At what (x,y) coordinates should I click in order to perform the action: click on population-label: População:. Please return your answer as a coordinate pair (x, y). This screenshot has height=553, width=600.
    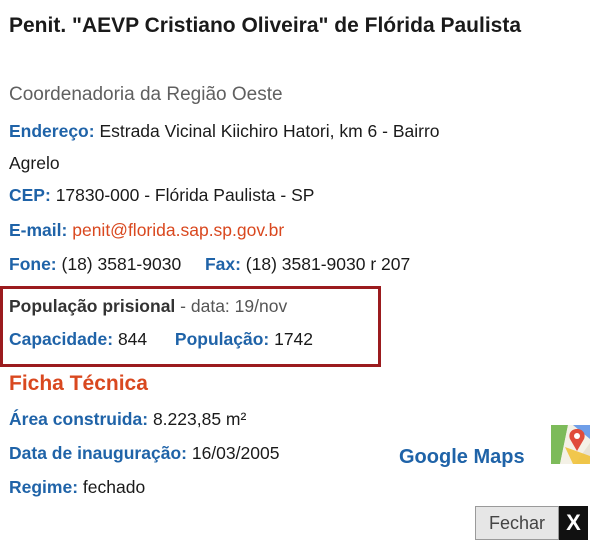
    Looking at the image, I should click on (222, 339).